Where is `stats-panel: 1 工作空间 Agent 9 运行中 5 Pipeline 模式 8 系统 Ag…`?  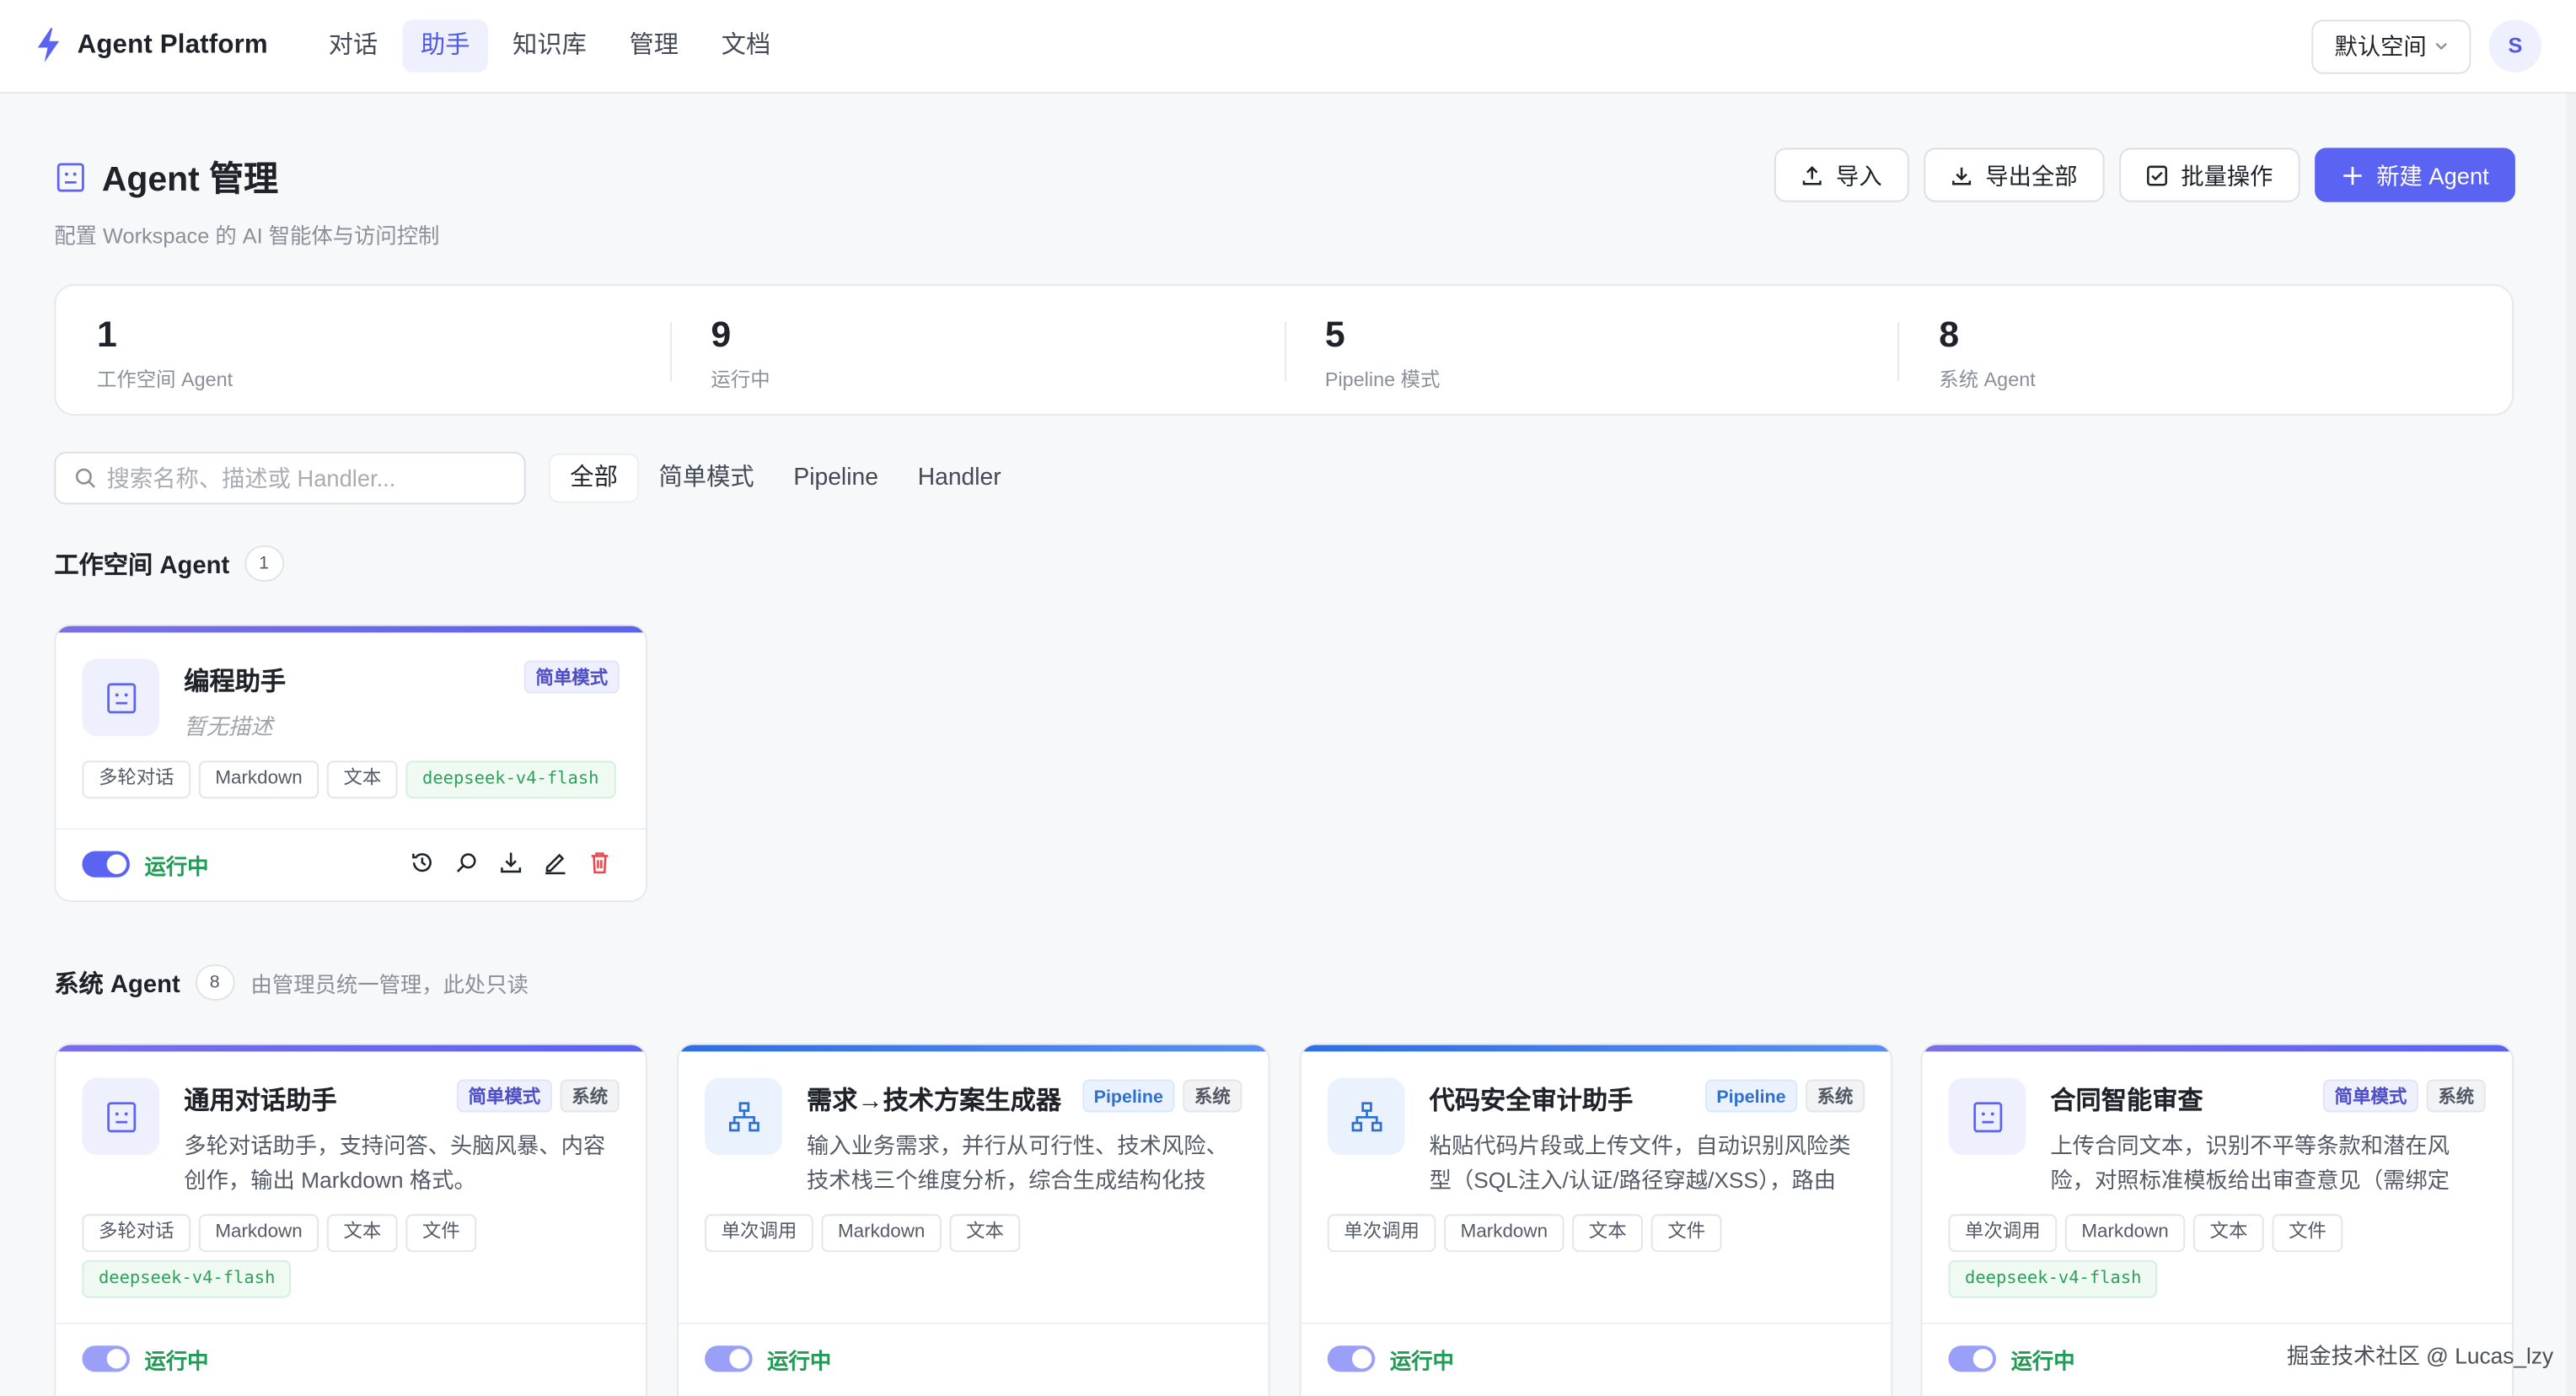
stats-panel: 1 工作空间 Agent 9 运行中 5 Pipeline 模式 8 系统 Ag… is located at coordinates (1284, 350).